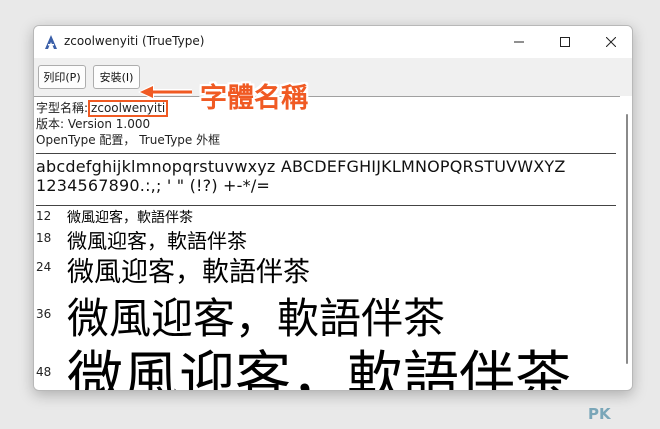 The height and width of the screenshot is (429, 660). I want to click on font-name-label: 字型名稱:, so click(62, 108).